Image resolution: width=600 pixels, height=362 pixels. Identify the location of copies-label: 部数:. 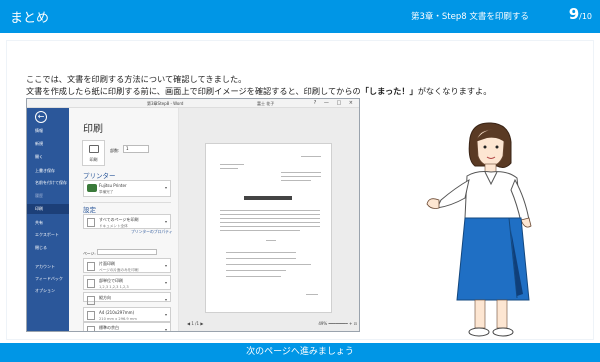
(115, 150).